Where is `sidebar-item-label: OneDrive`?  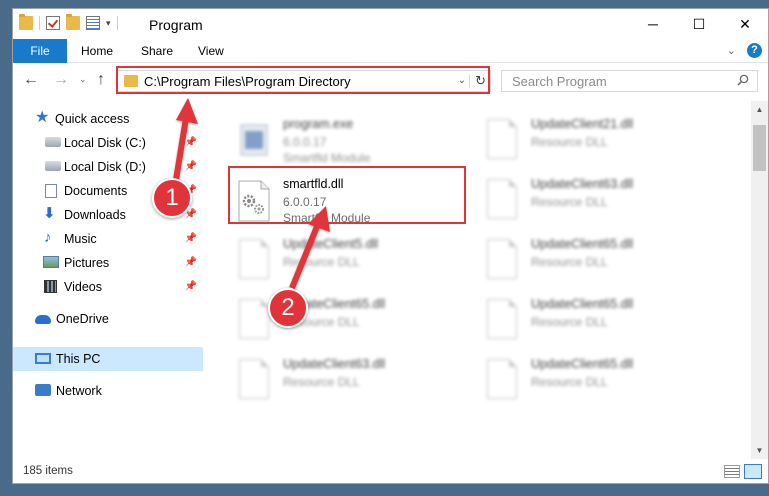
sidebar-item-label: OneDrive is located at coordinates (82, 319).